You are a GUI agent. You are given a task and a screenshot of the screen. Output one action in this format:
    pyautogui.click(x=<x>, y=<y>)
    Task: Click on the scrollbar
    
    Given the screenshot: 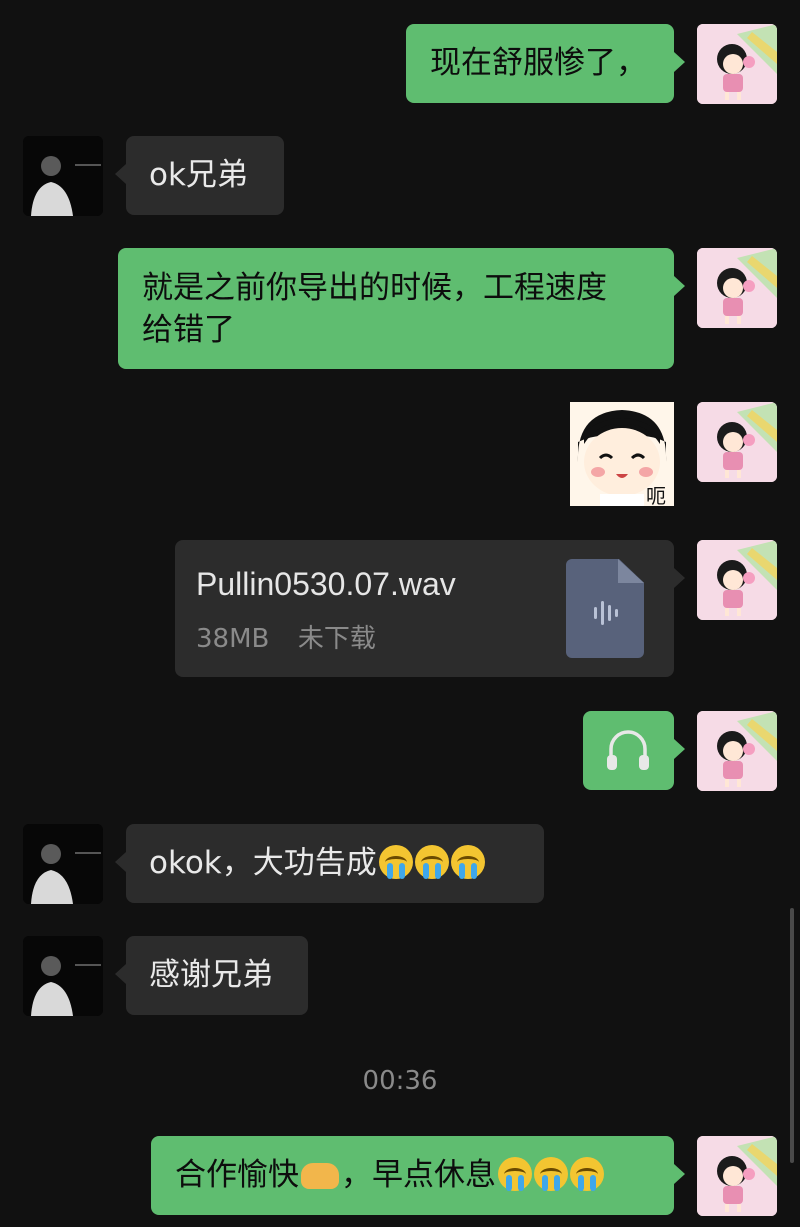 What is the action you would take?
    pyautogui.click(x=792, y=1035)
    